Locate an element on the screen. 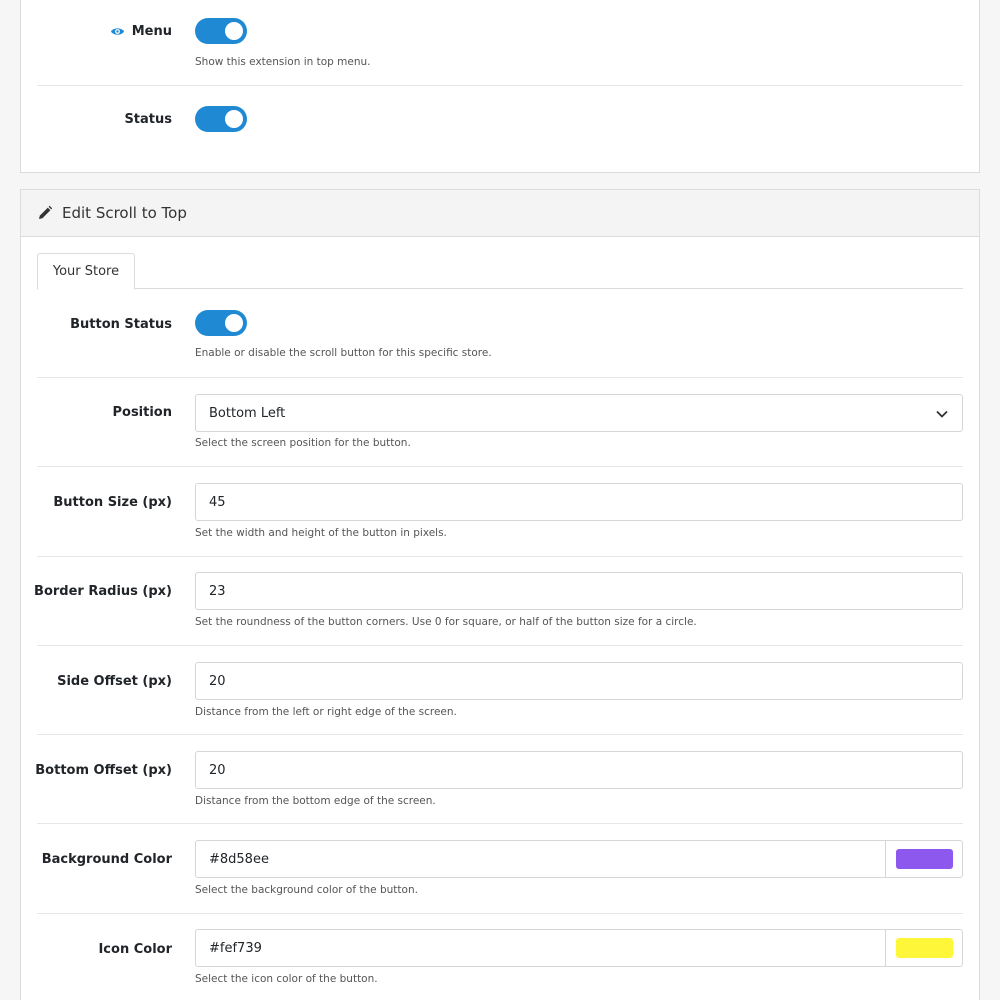  icon-color-picker is located at coordinates (923, 948).